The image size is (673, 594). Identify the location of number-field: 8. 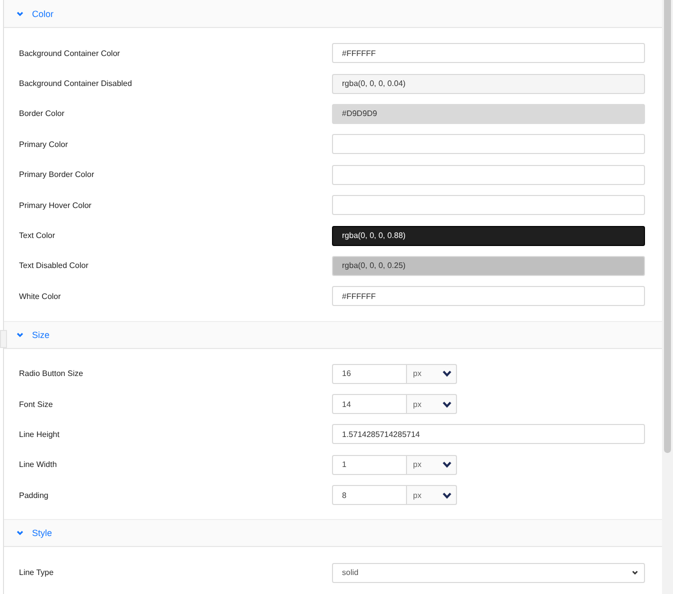
(369, 495).